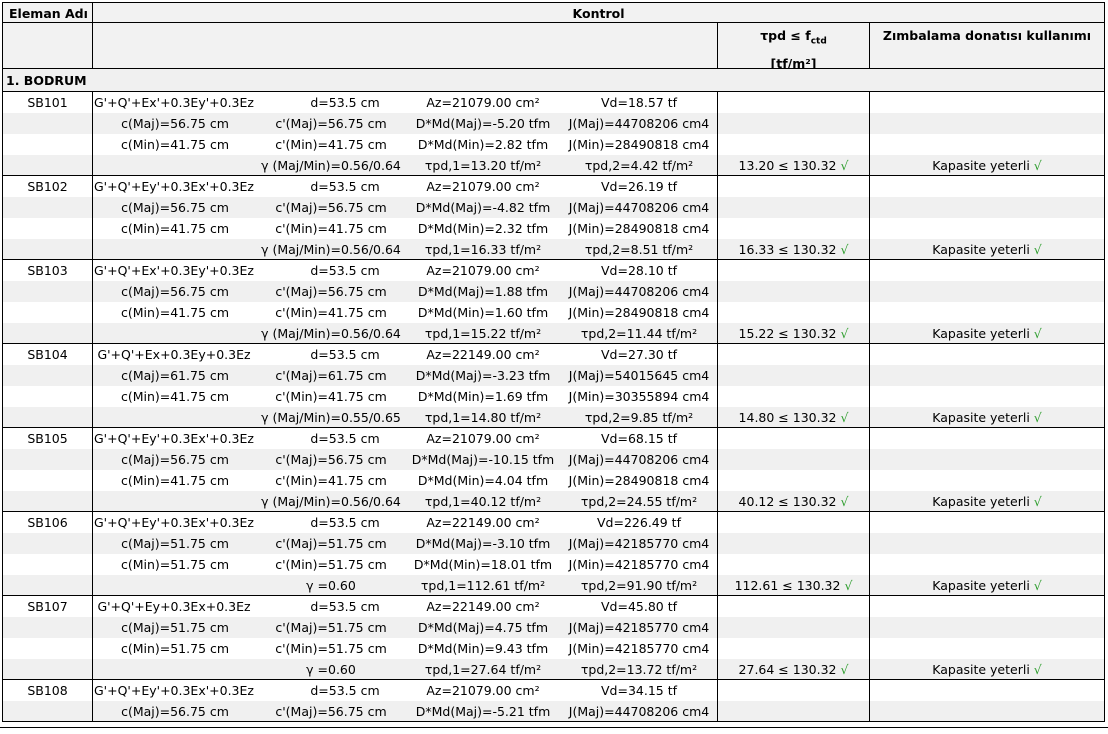  Describe the element at coordinates (48, 13) in the screenshot. I see `column-header-element-name: Eleman Adı` at that location.